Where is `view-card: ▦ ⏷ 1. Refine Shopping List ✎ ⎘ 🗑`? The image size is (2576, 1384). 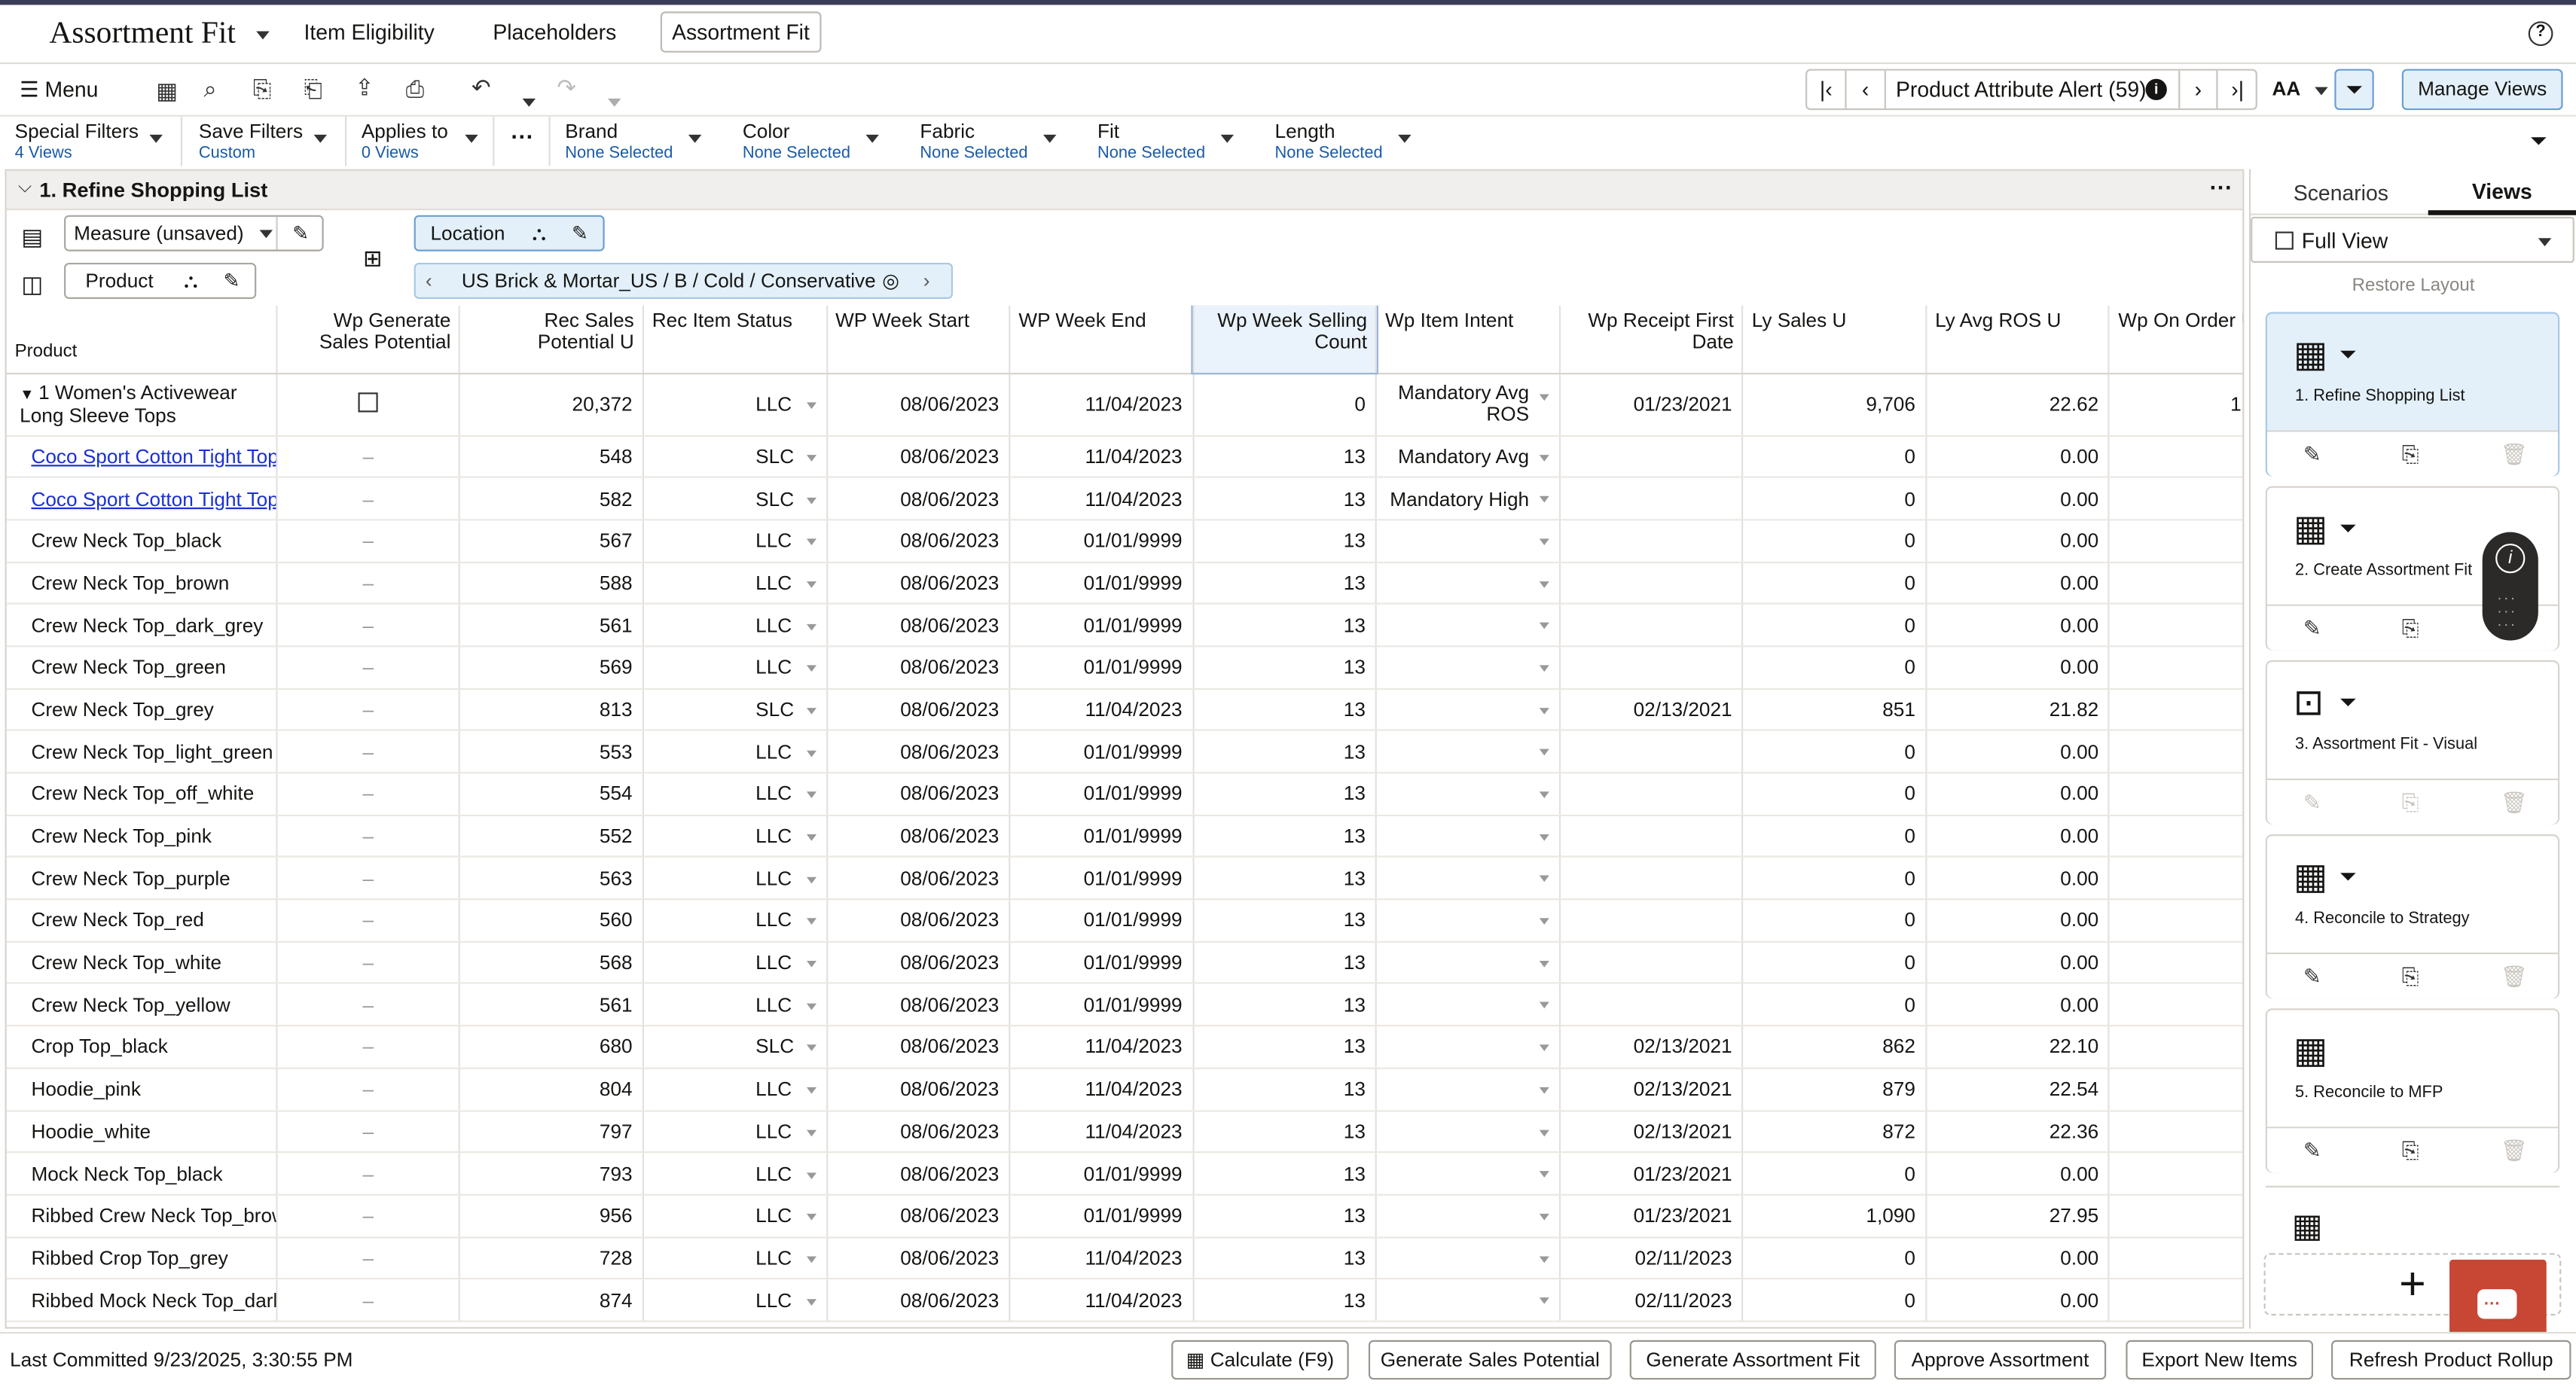
view-card: ▦ ⏷ 1. Refine Shopping List ✎ ⎘ 🗑 is located at coordinates (2413, 395).